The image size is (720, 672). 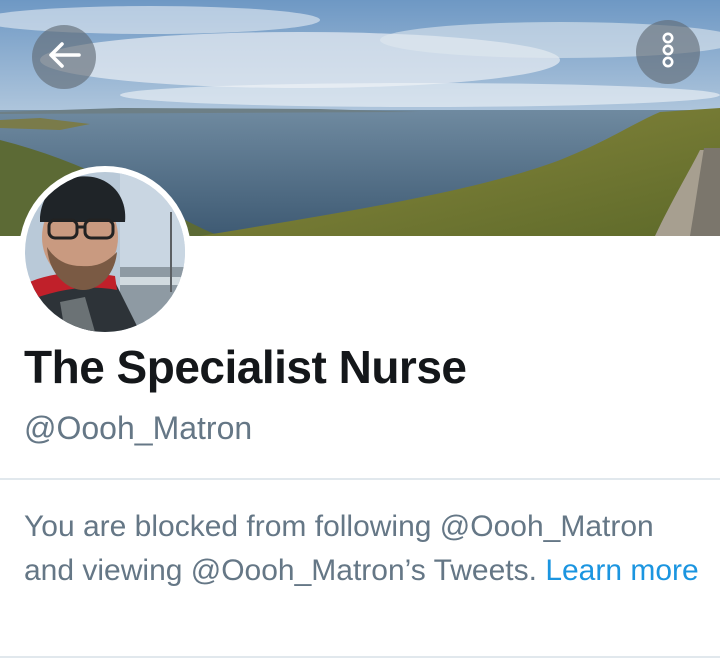 I want to click on profile-display-name: The Specialist Nurse, so click(x=245, y=367).